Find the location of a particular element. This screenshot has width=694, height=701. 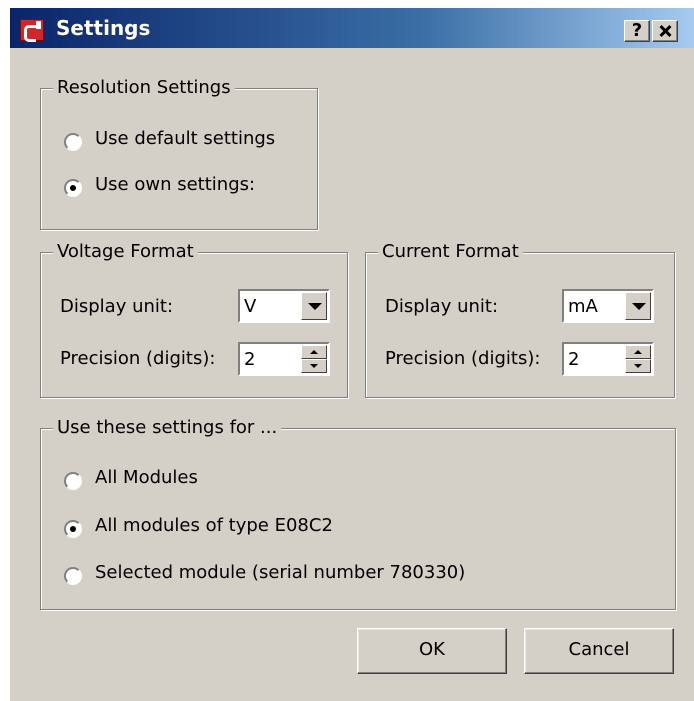

ok-button: OK is located at coordinates (432, 651).